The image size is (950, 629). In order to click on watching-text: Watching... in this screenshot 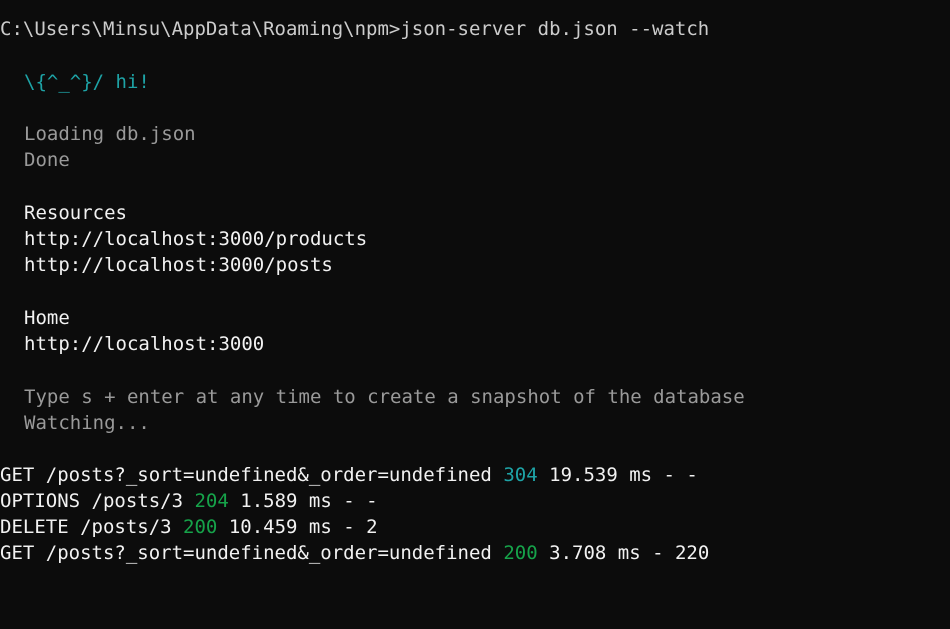, I will do `click(87, 423)`.